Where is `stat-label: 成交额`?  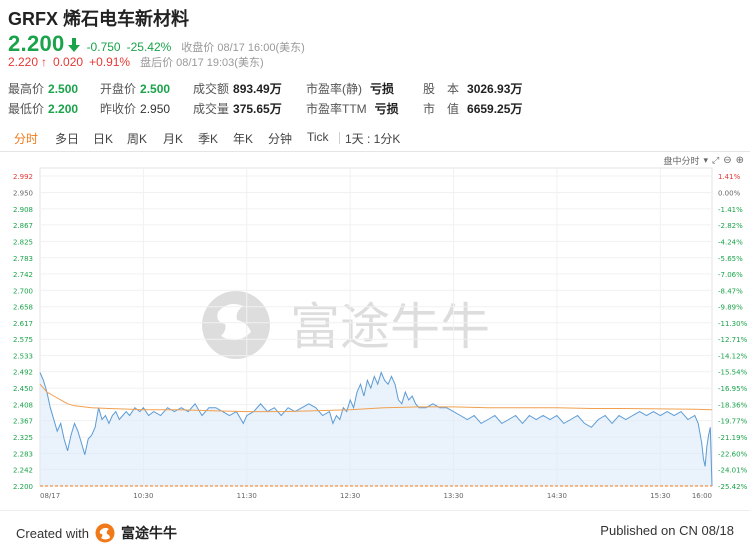 stat-label: 成交额 is located at coordinates (211, 89).